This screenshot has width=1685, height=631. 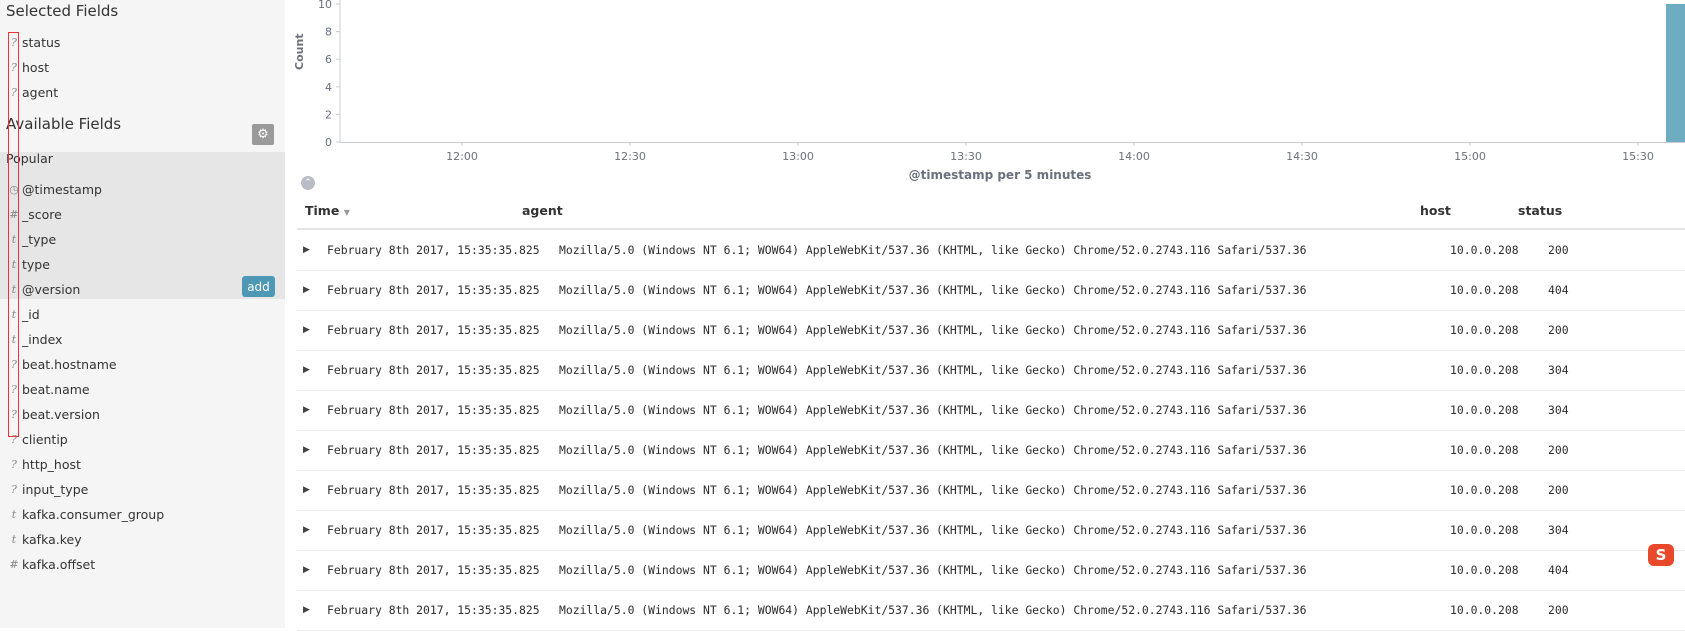 I want to click on column-header-time-label: Time, so click(x=322, y=210).